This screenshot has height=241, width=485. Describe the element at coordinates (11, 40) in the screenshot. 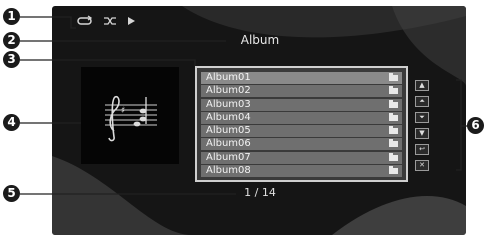

I see `callout-2: 2` at that location.